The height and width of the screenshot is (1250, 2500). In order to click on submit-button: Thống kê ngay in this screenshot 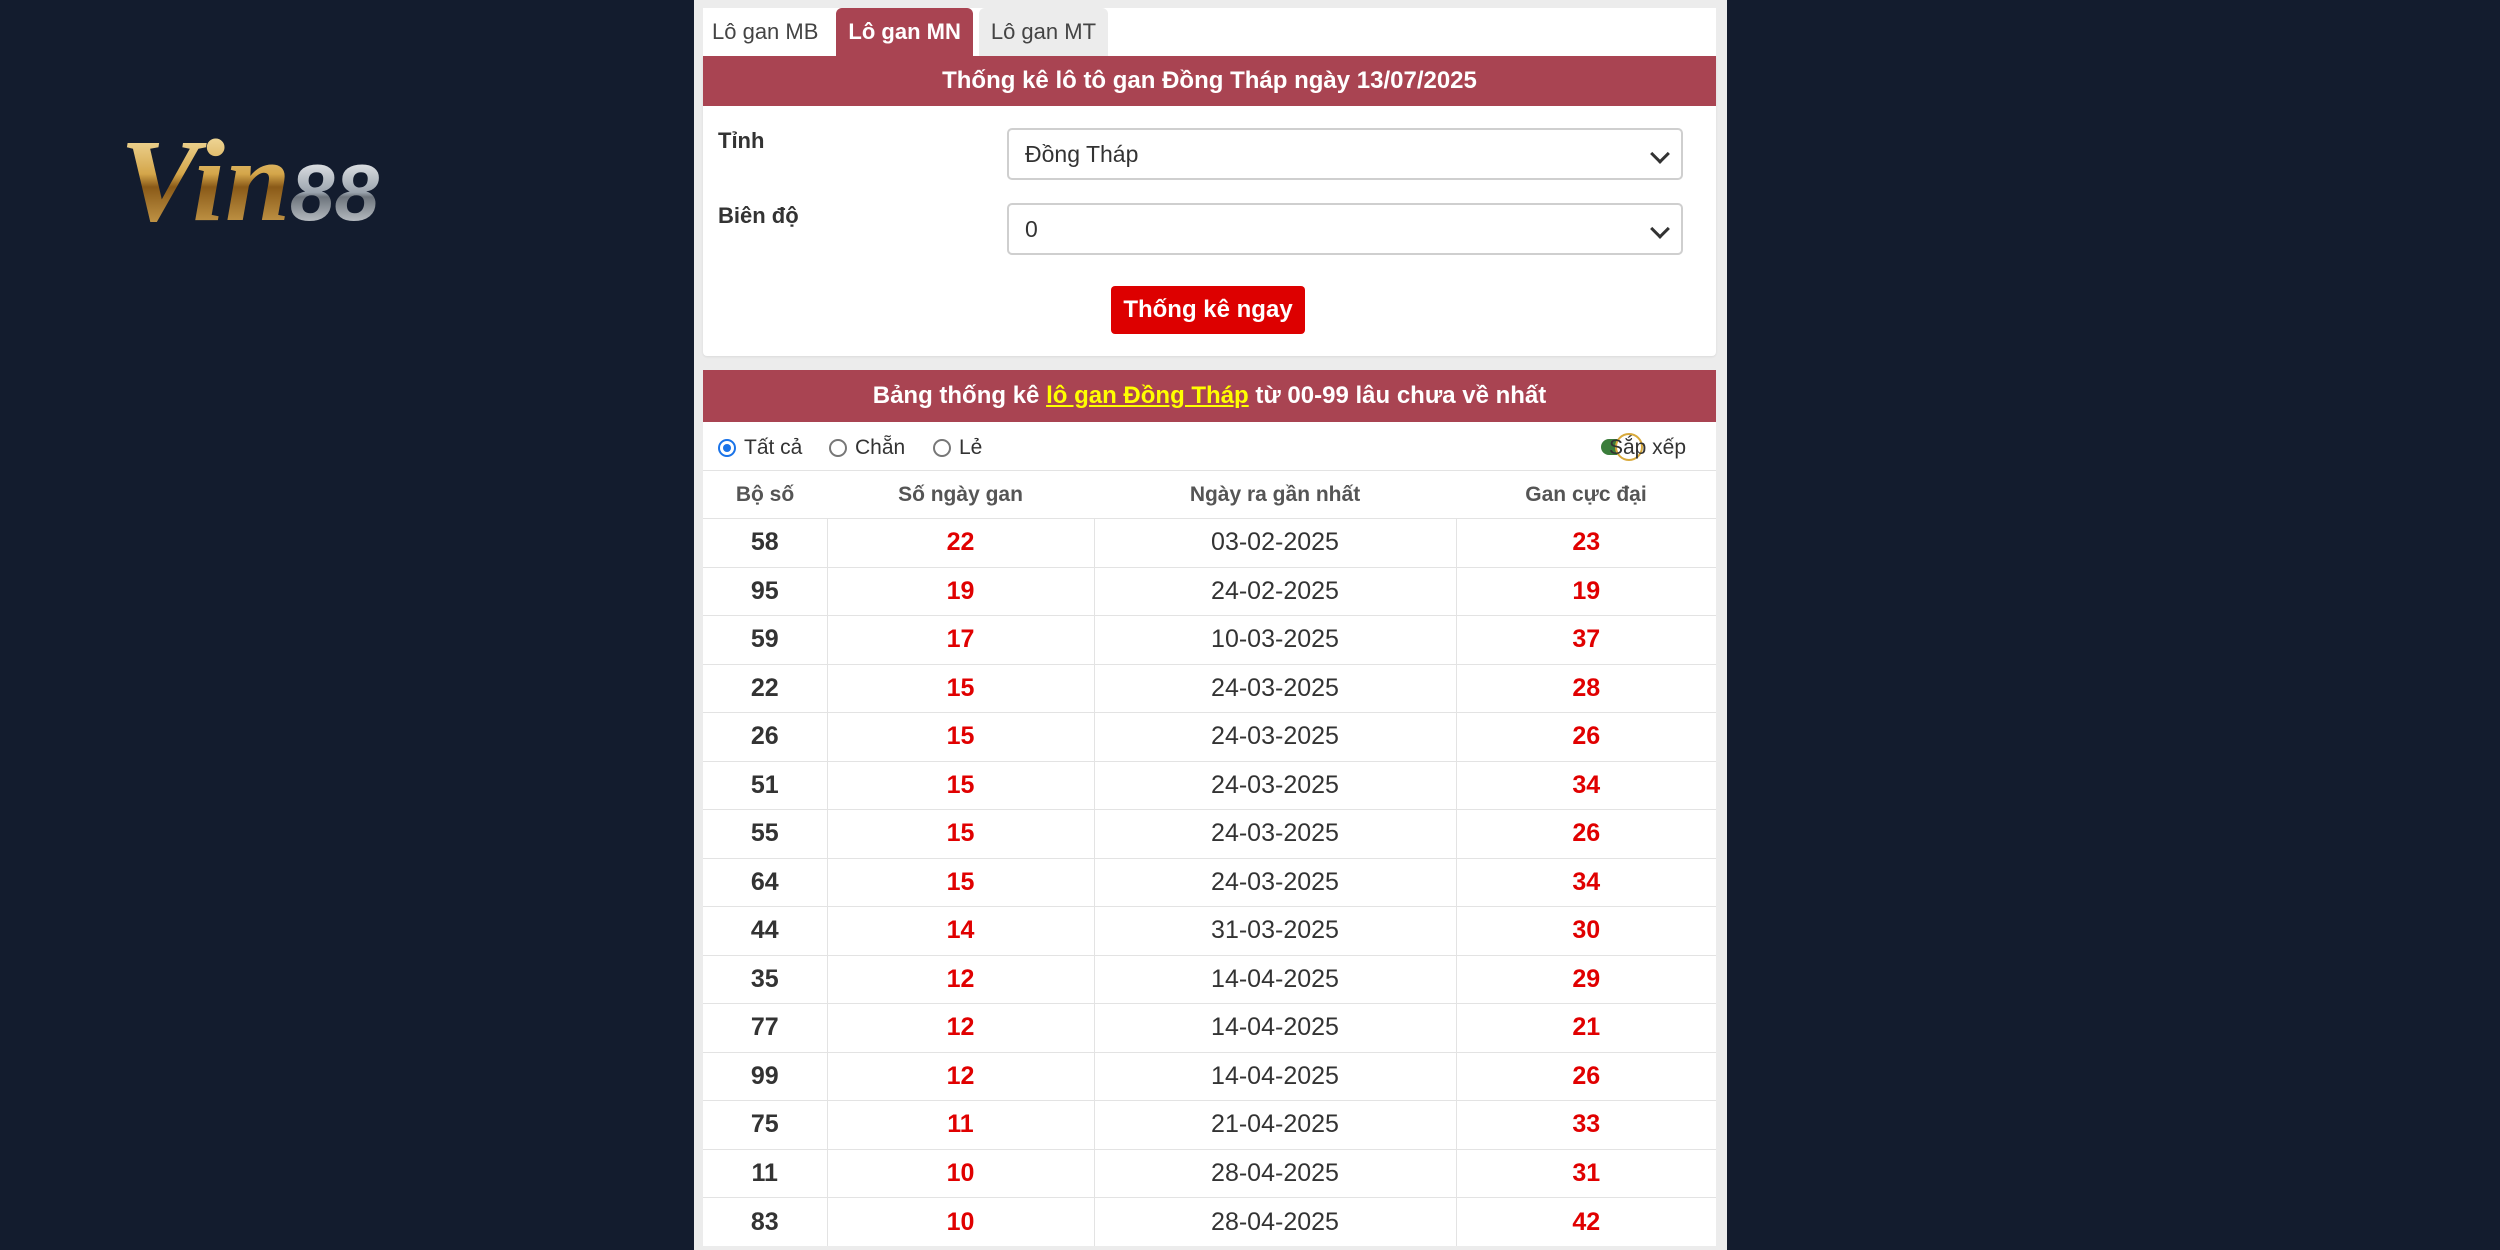, I will do `click(1208, 310)`.